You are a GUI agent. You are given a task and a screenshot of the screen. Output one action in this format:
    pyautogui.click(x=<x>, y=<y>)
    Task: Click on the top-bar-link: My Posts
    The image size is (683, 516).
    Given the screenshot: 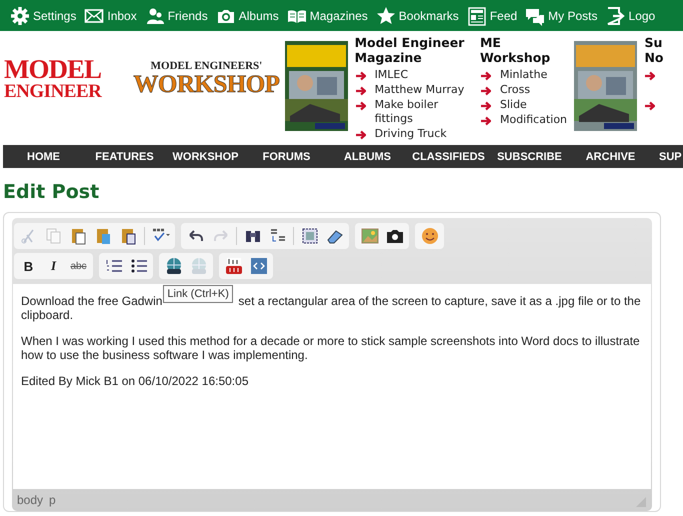 What is the action you would take?
    pyautogui.click(x=561, y=16)
    